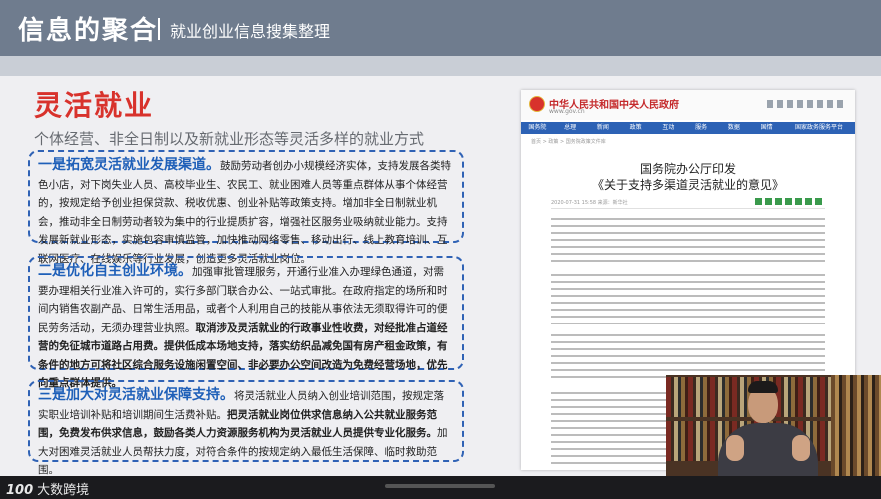 The width and height of the screenshot is (881, 499). I want to click on doc-nav-item: 总理, so click(570, 127).